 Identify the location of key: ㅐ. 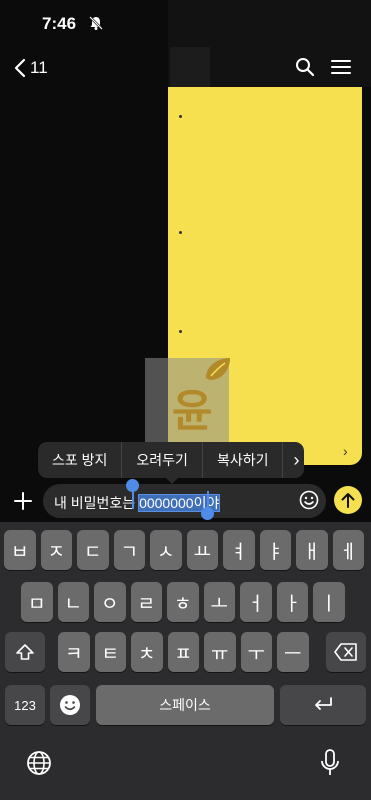
(312, 550).